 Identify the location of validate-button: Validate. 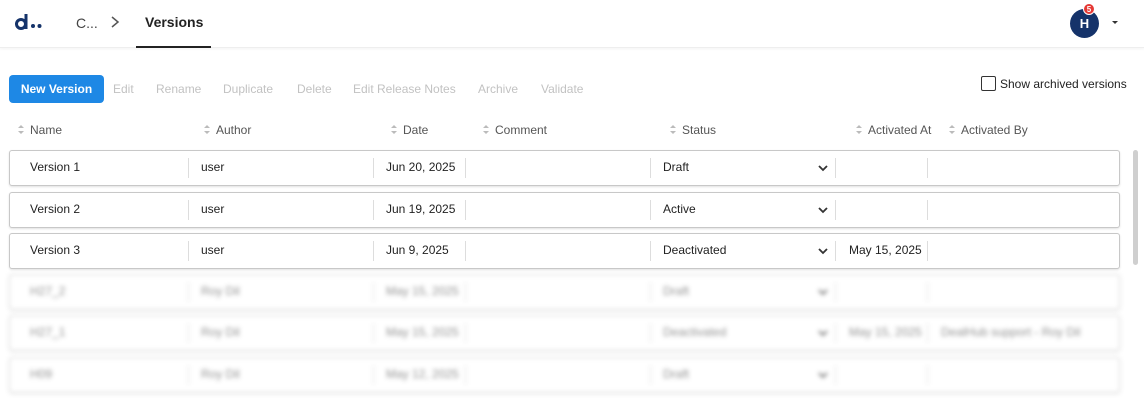
(562, 89).